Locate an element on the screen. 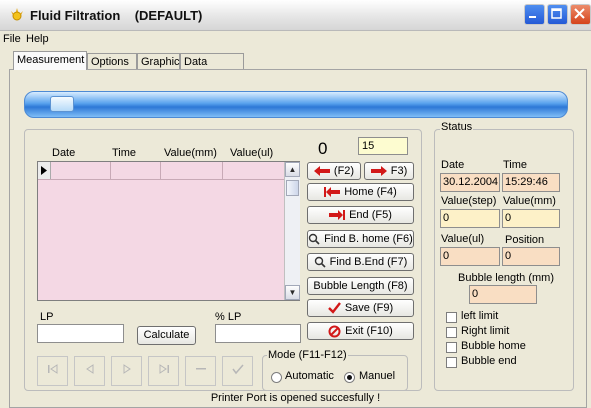 Image resolution: width=591 pixels, height=408 pixels. end-button: End (F5) is located at coordinates (360, 215).